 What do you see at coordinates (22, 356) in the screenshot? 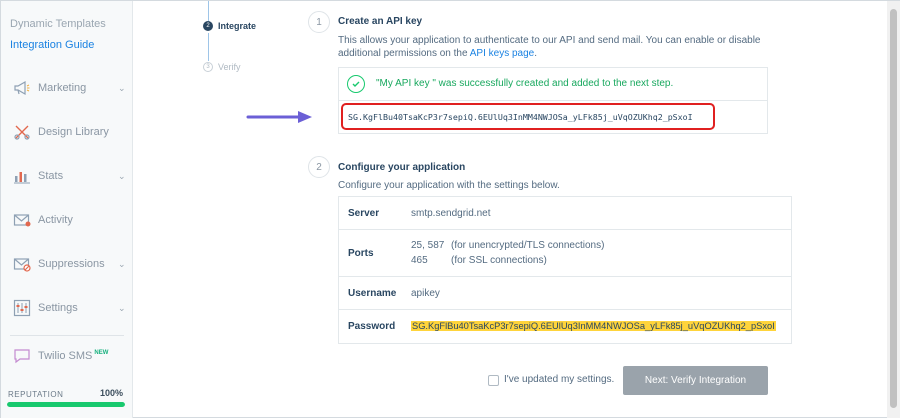
I see `chat-bubble-icon` at bounding box center [22, 356].